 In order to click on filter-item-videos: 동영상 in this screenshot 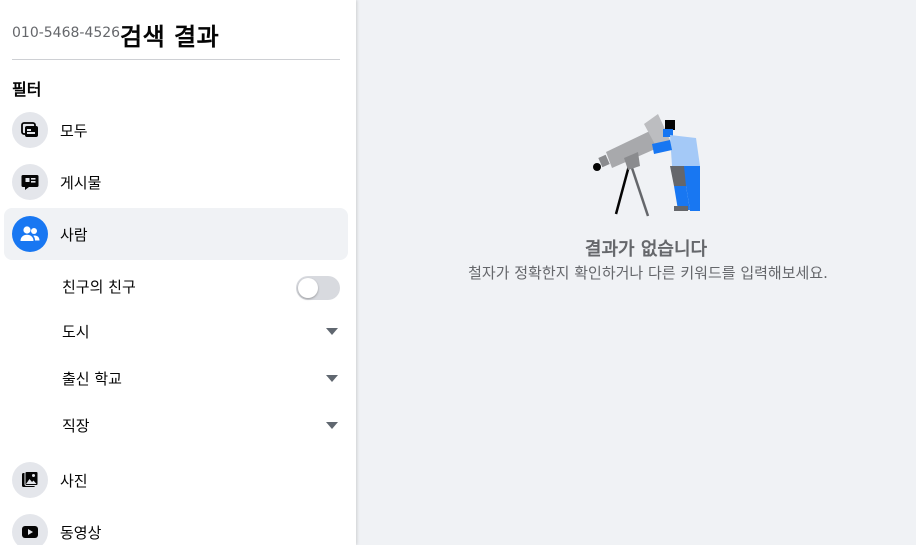, I will do `click(176, 525)`.